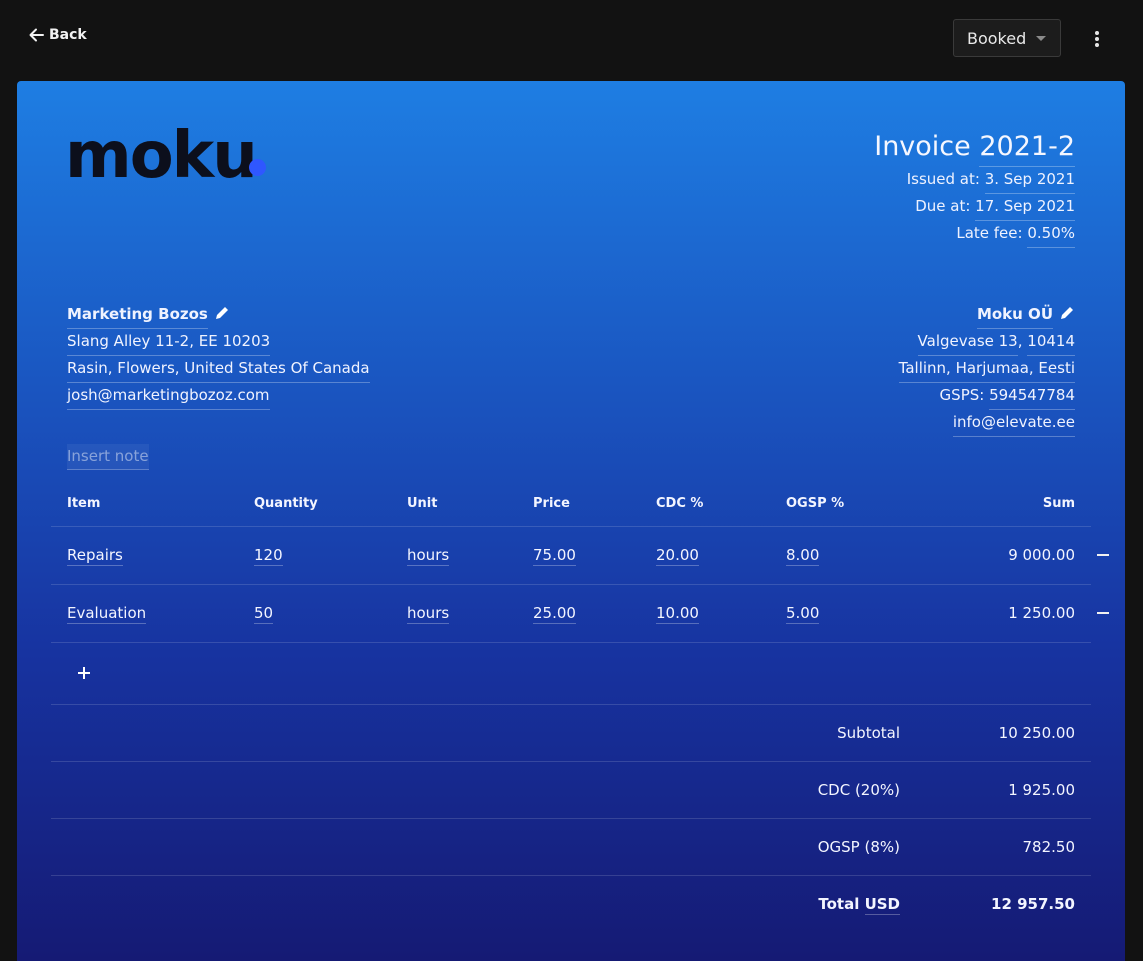 The width and height of the screenshot is (1143, 961). I want to click on edit-company-pencil-icon, so click(1067, 313).